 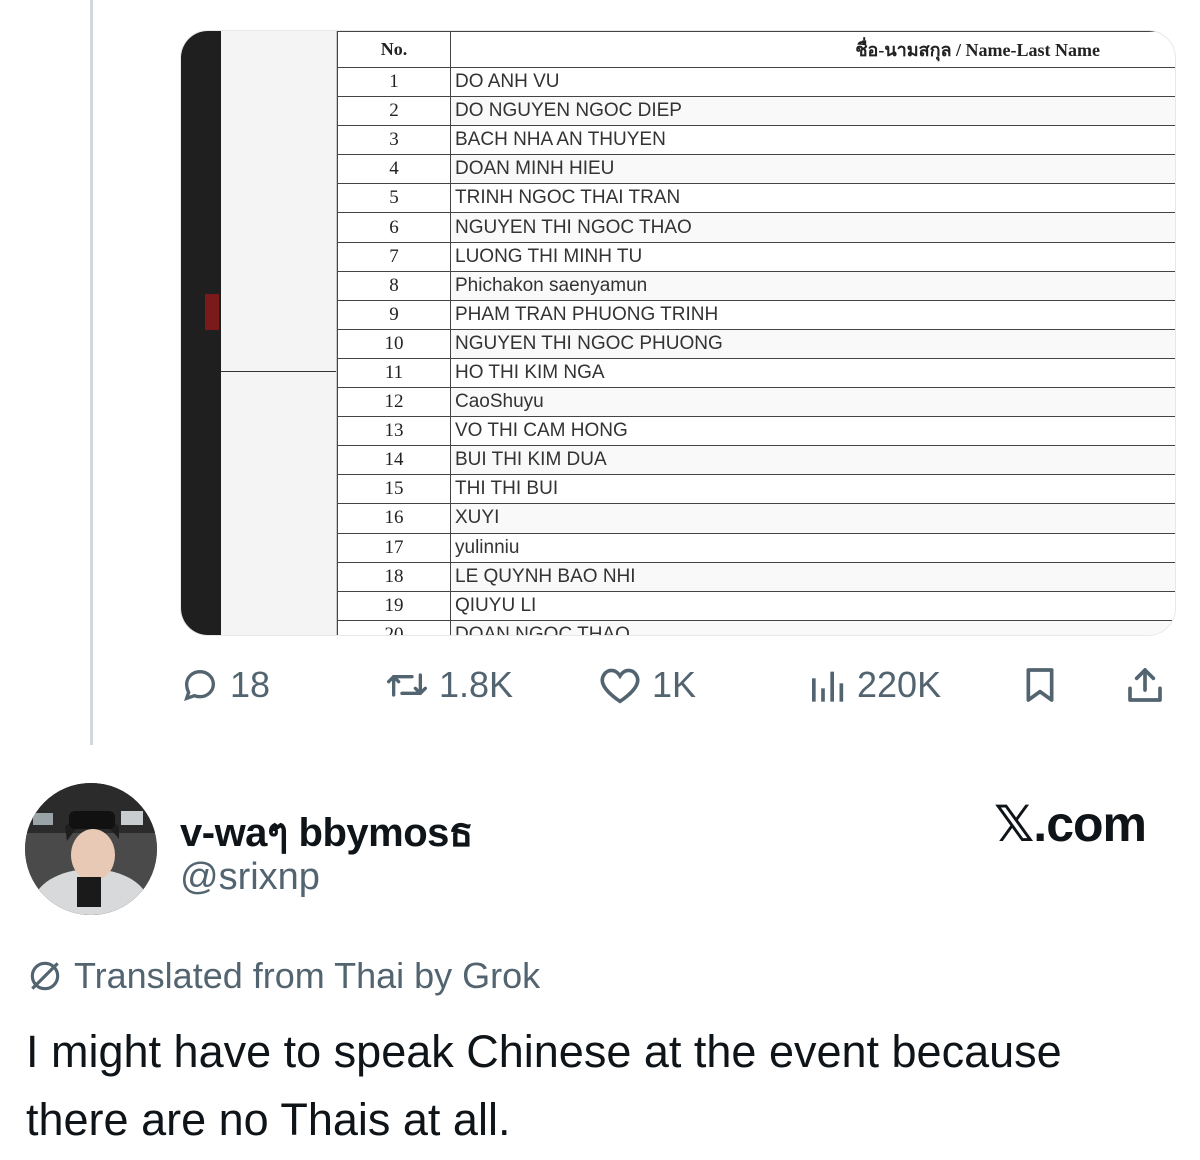 I want to click on translation-note: Translated from Thai by Grok, so click(x=283, y=976).